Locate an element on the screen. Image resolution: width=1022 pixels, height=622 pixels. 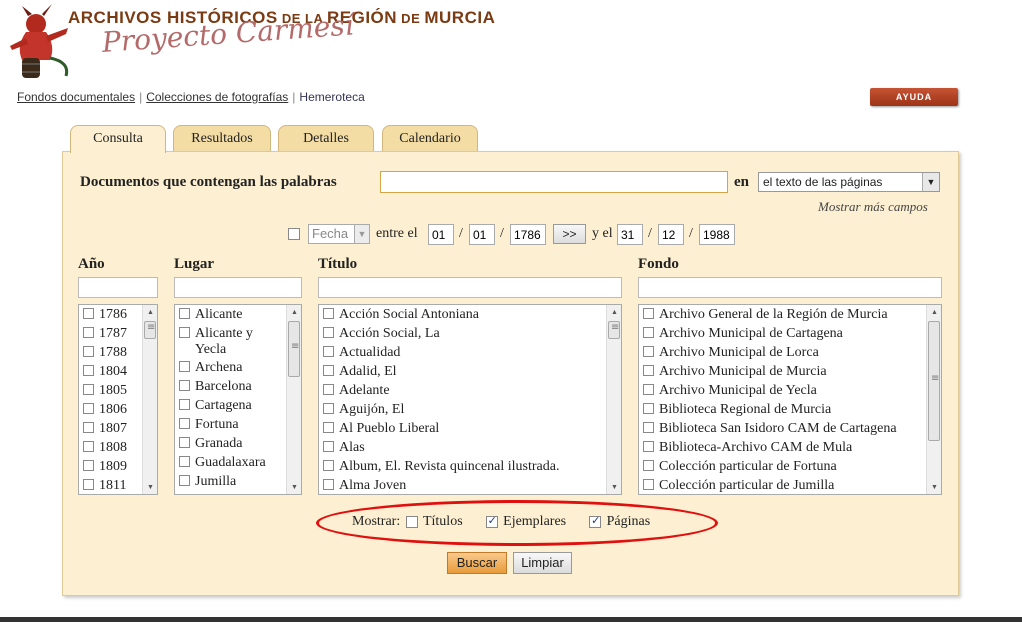
title-option: Alas is located at coordinates (470, 447).